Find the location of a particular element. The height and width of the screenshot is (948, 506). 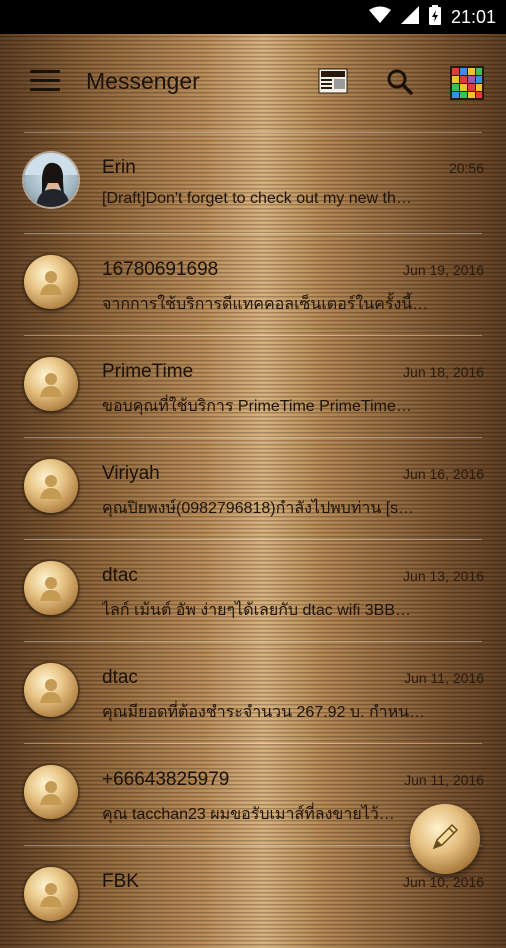

wifi-icon is located at coordinates (379, 17).